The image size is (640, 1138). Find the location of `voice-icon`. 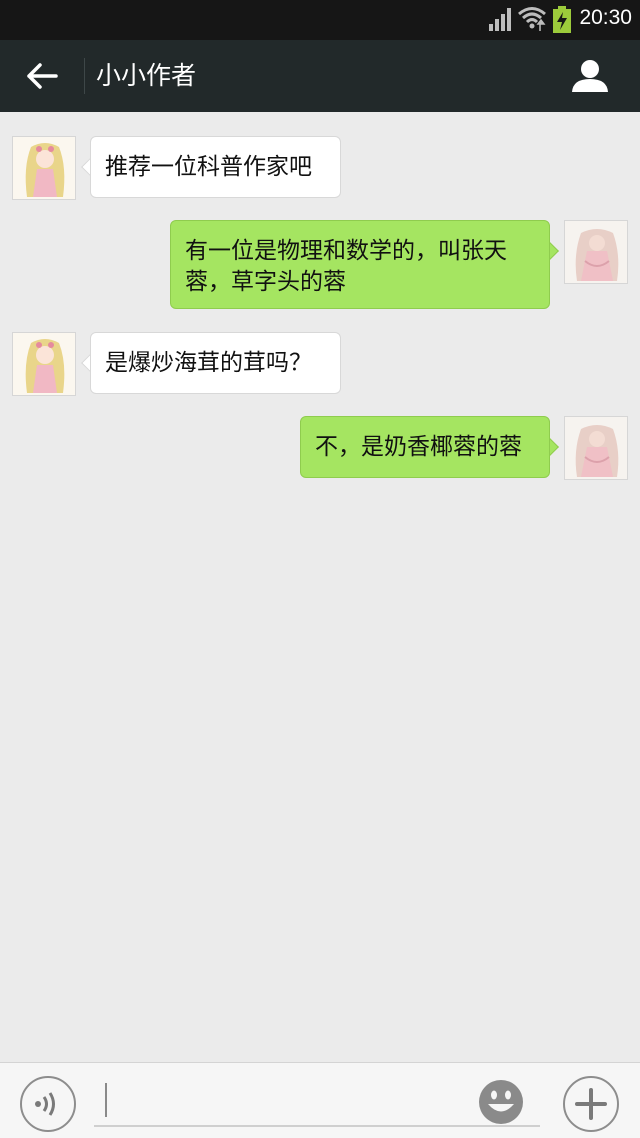

voice-icon is located at coordinates (45, 1104).